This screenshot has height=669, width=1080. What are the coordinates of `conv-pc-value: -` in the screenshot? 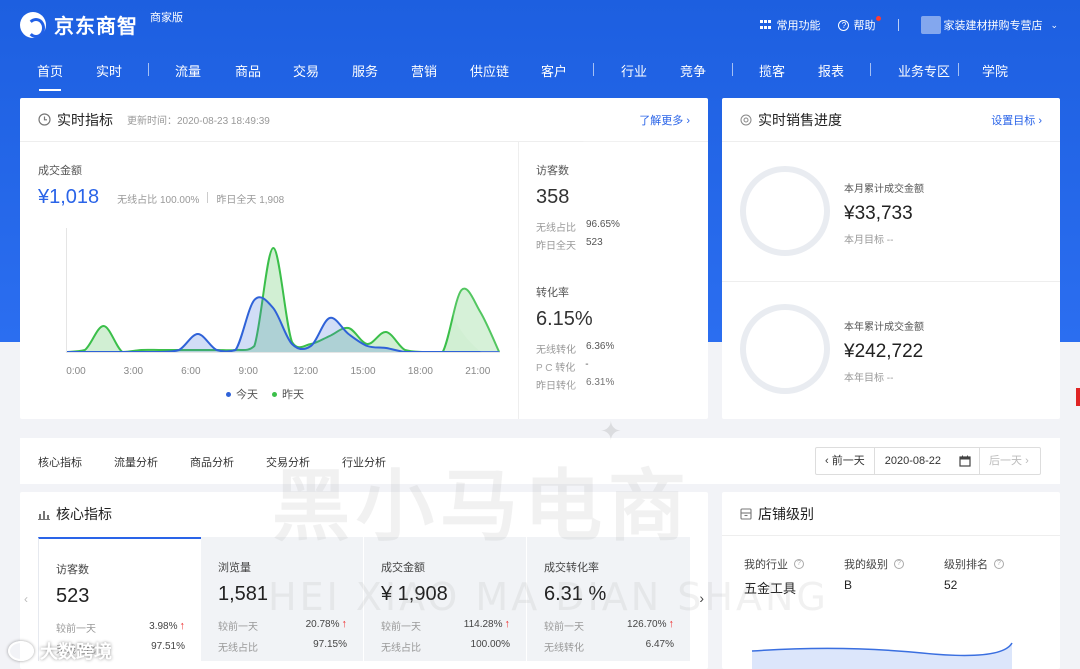 It's located at (587, 364).